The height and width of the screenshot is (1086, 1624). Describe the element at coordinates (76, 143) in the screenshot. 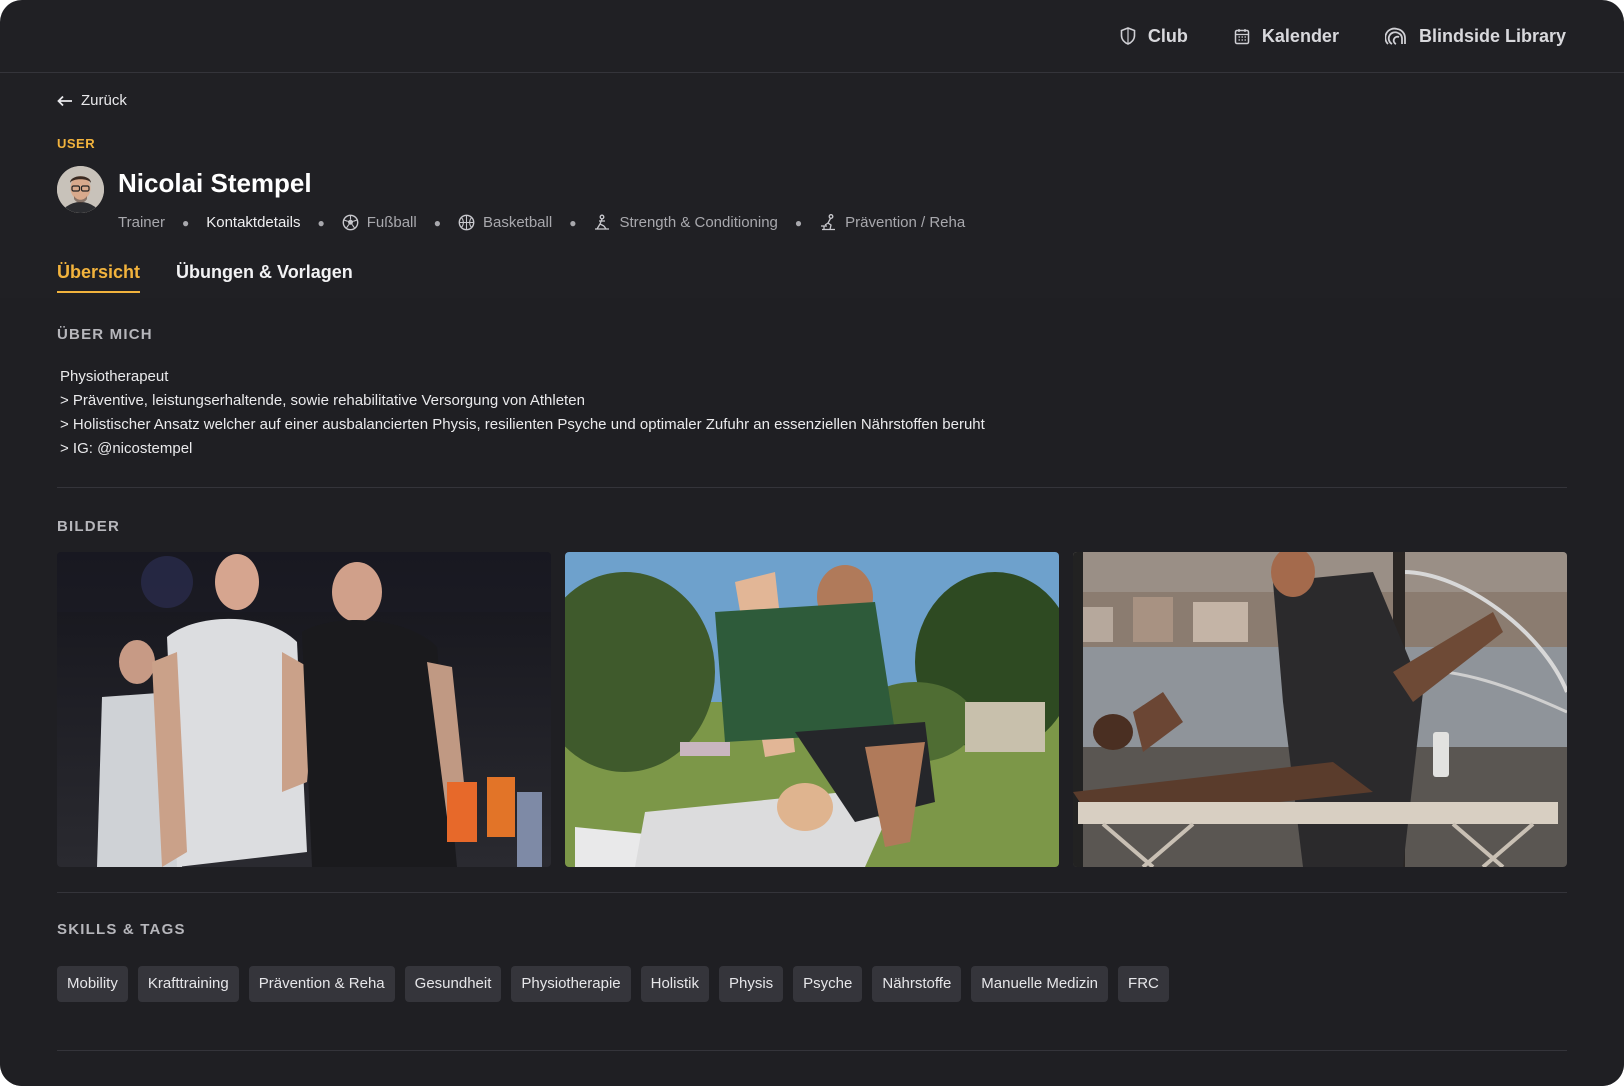

I see `user-role-label: USER` at that location.